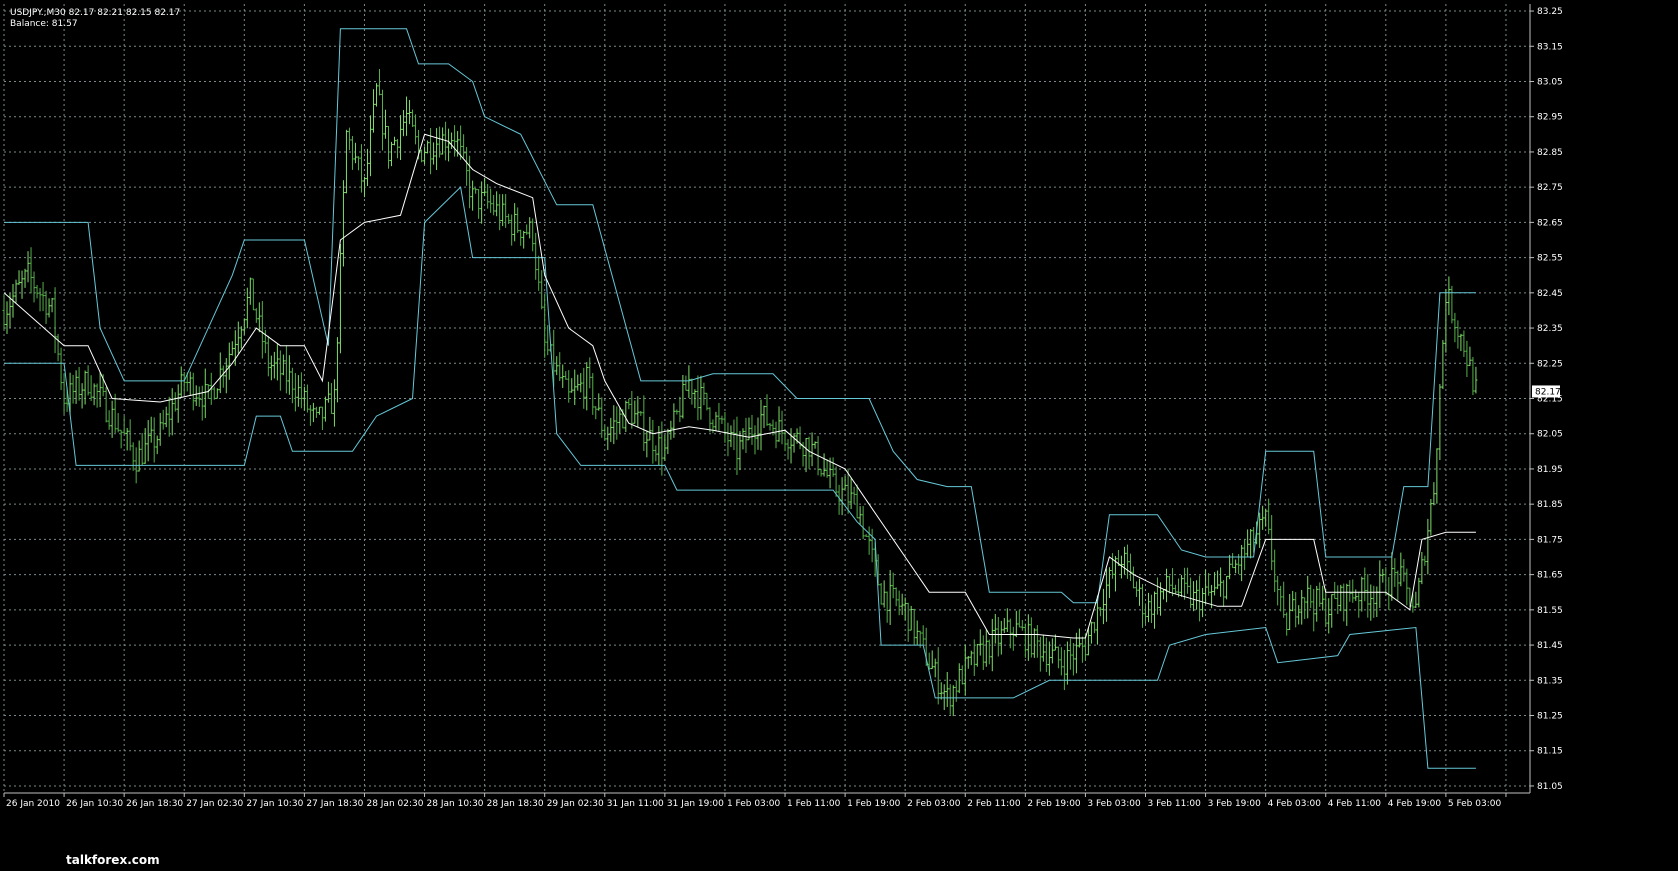  I want to click on x-tick-label: 28 Jan 10:30, so click(455, 804).